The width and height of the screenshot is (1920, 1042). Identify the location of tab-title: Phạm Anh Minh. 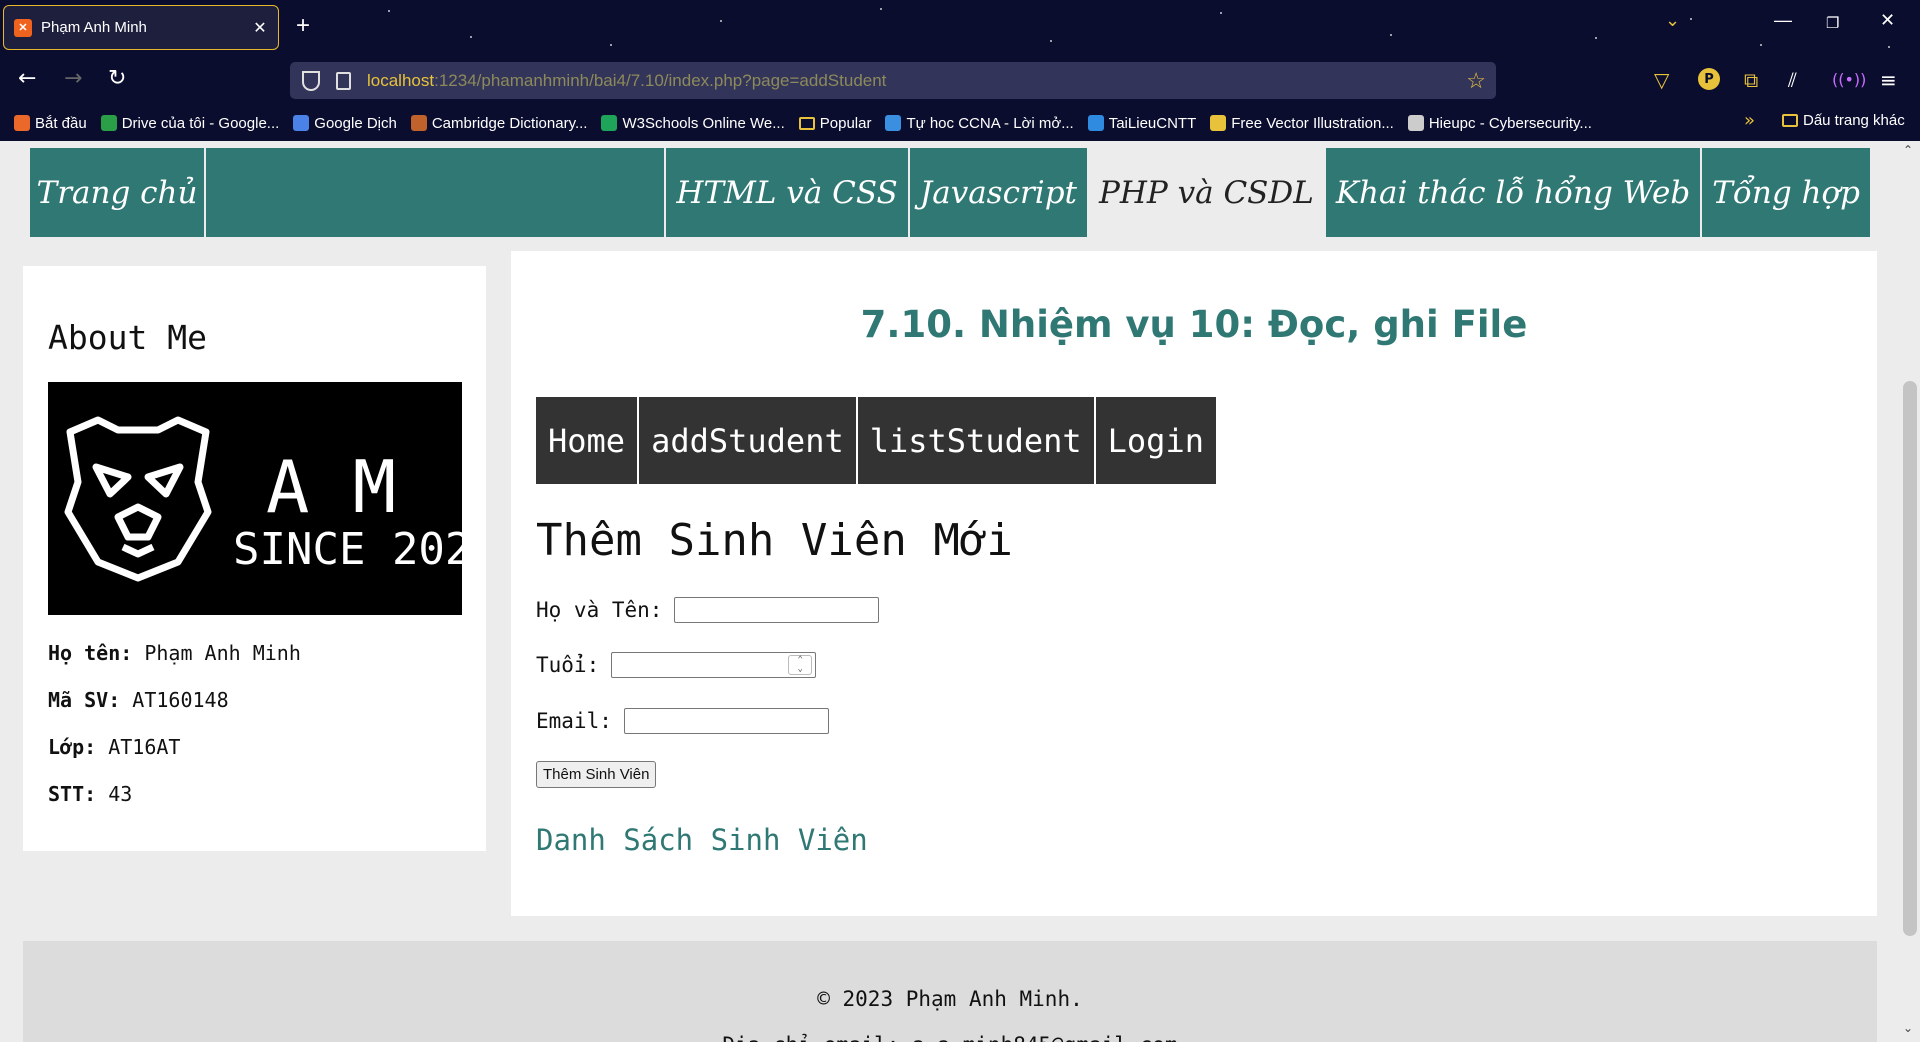
(94, 27).